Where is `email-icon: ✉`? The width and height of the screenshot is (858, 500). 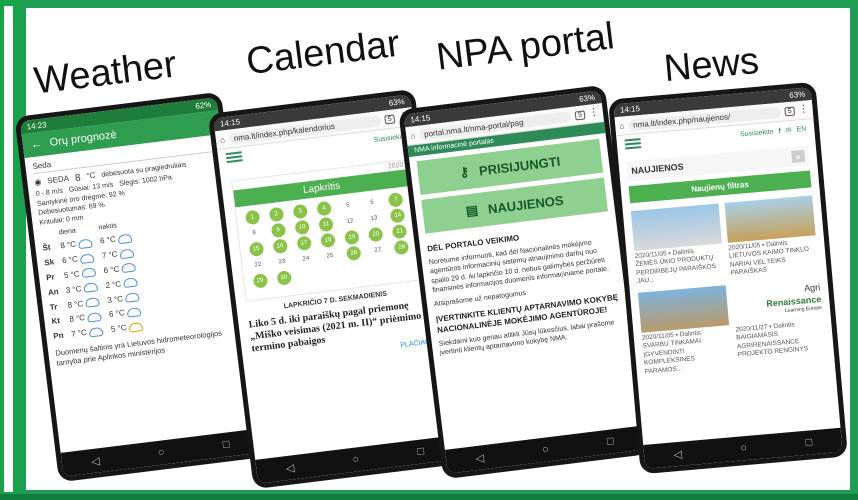
email-icon: ✉ is located at coordinates (788, 130).